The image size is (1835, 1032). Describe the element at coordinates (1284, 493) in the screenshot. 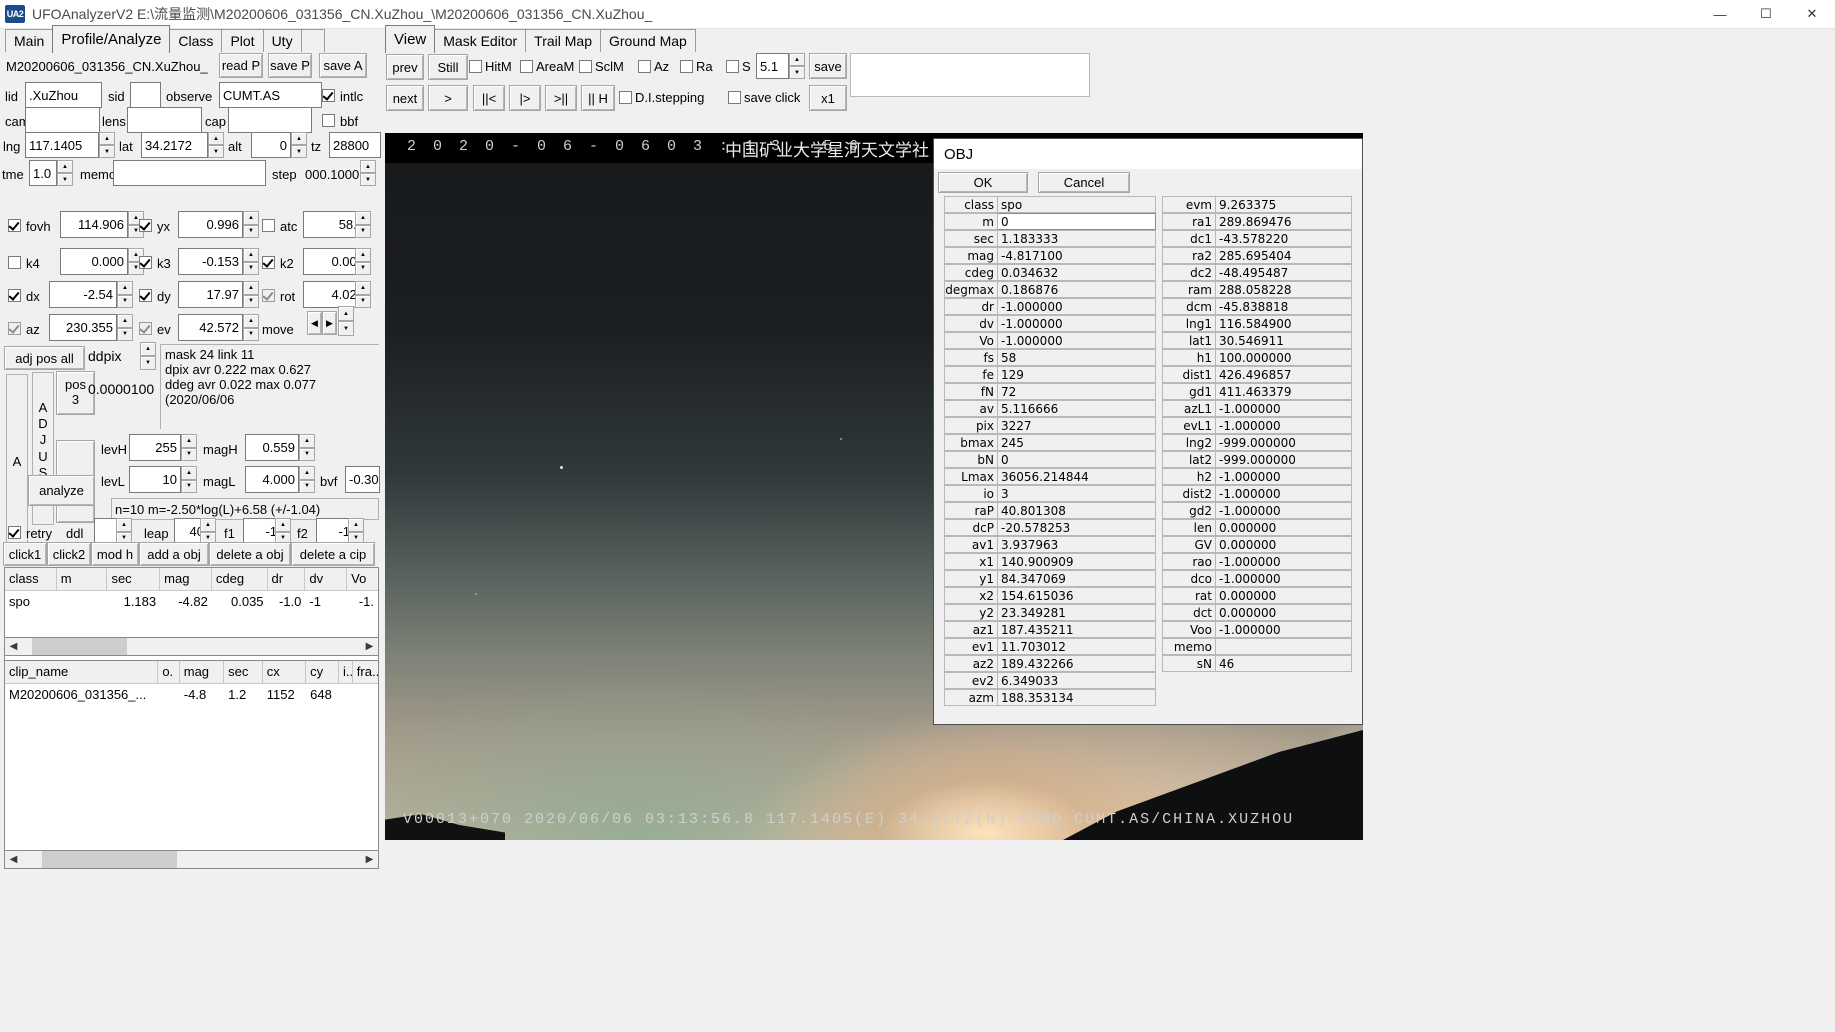

I see `obj-field-input-dist2: -1.000000` at that location.